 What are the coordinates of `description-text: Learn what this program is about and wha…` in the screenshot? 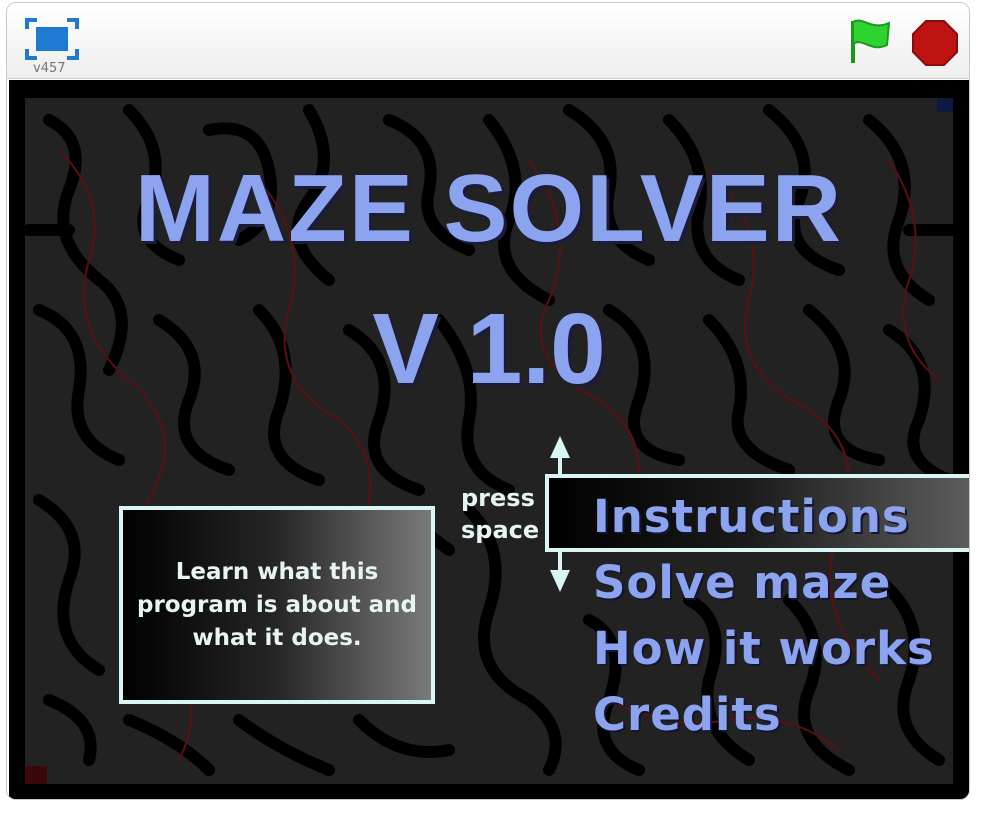 It's located at (276, 604).